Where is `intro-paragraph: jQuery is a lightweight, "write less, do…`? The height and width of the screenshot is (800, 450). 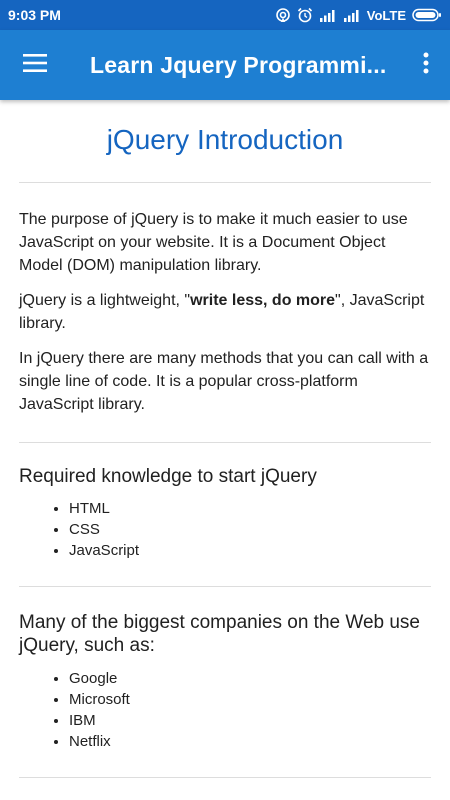 intro-paragraph: jQuery is a lightweight, "write less, do… is located at coordinates (222, 312).